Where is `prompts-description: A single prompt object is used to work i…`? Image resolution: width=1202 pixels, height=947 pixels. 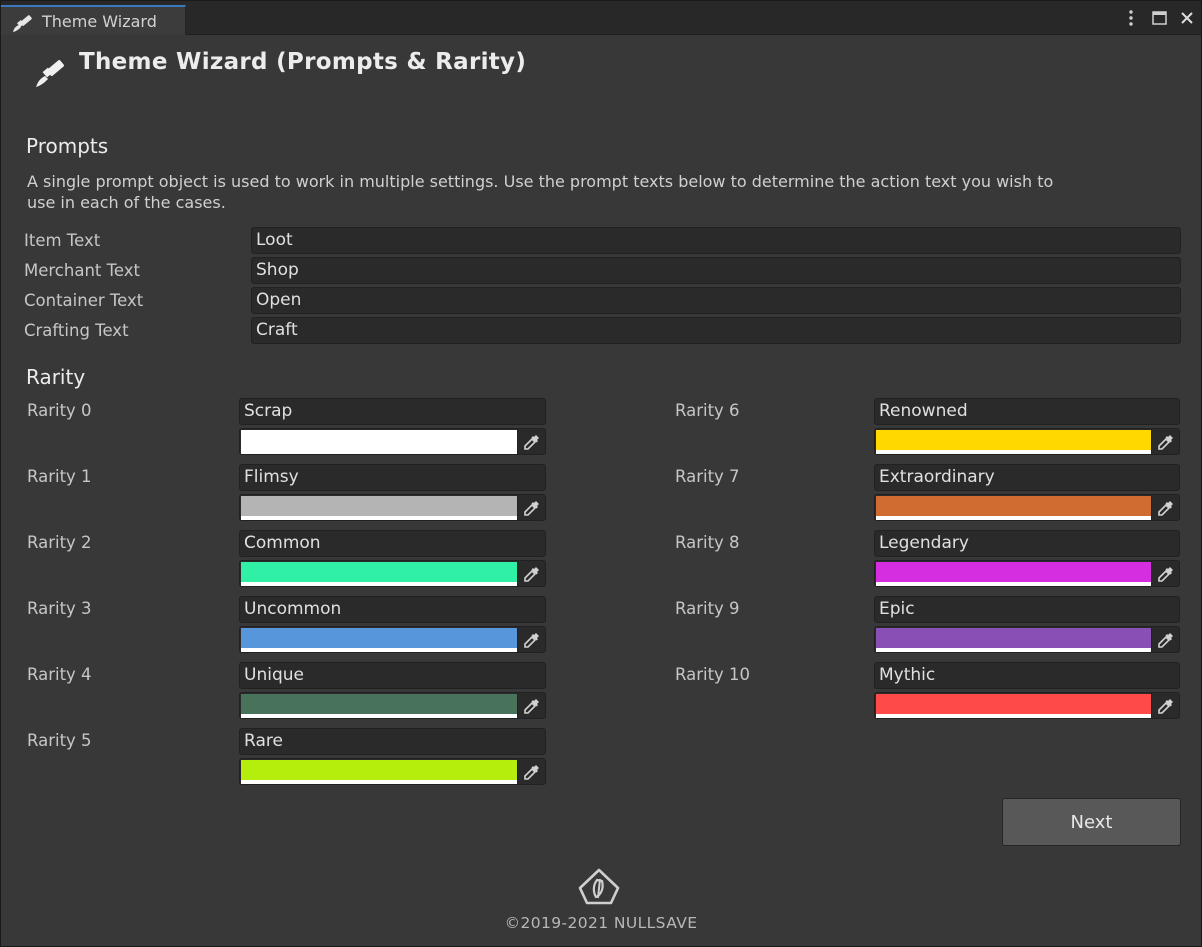 prompts-description: A single prompt object is used to work i… is located at coordinates (540, 192).